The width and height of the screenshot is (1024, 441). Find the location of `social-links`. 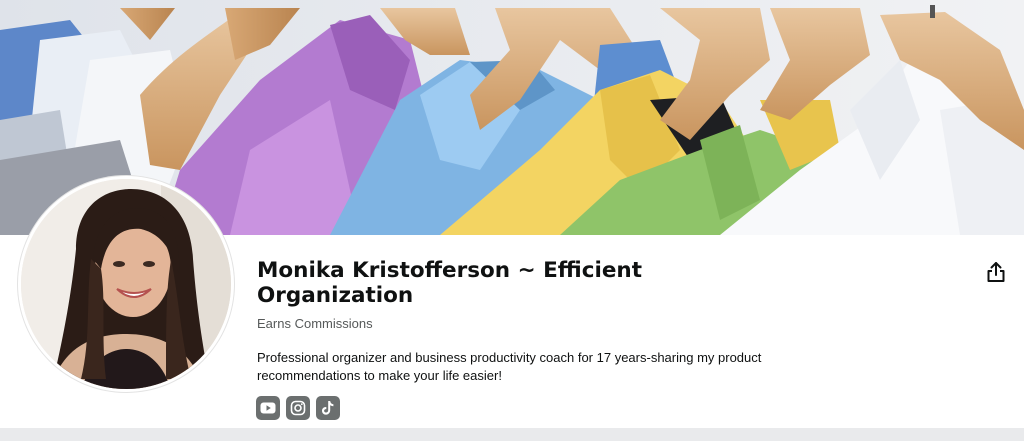

social-links is located at coordinates (298, 408).